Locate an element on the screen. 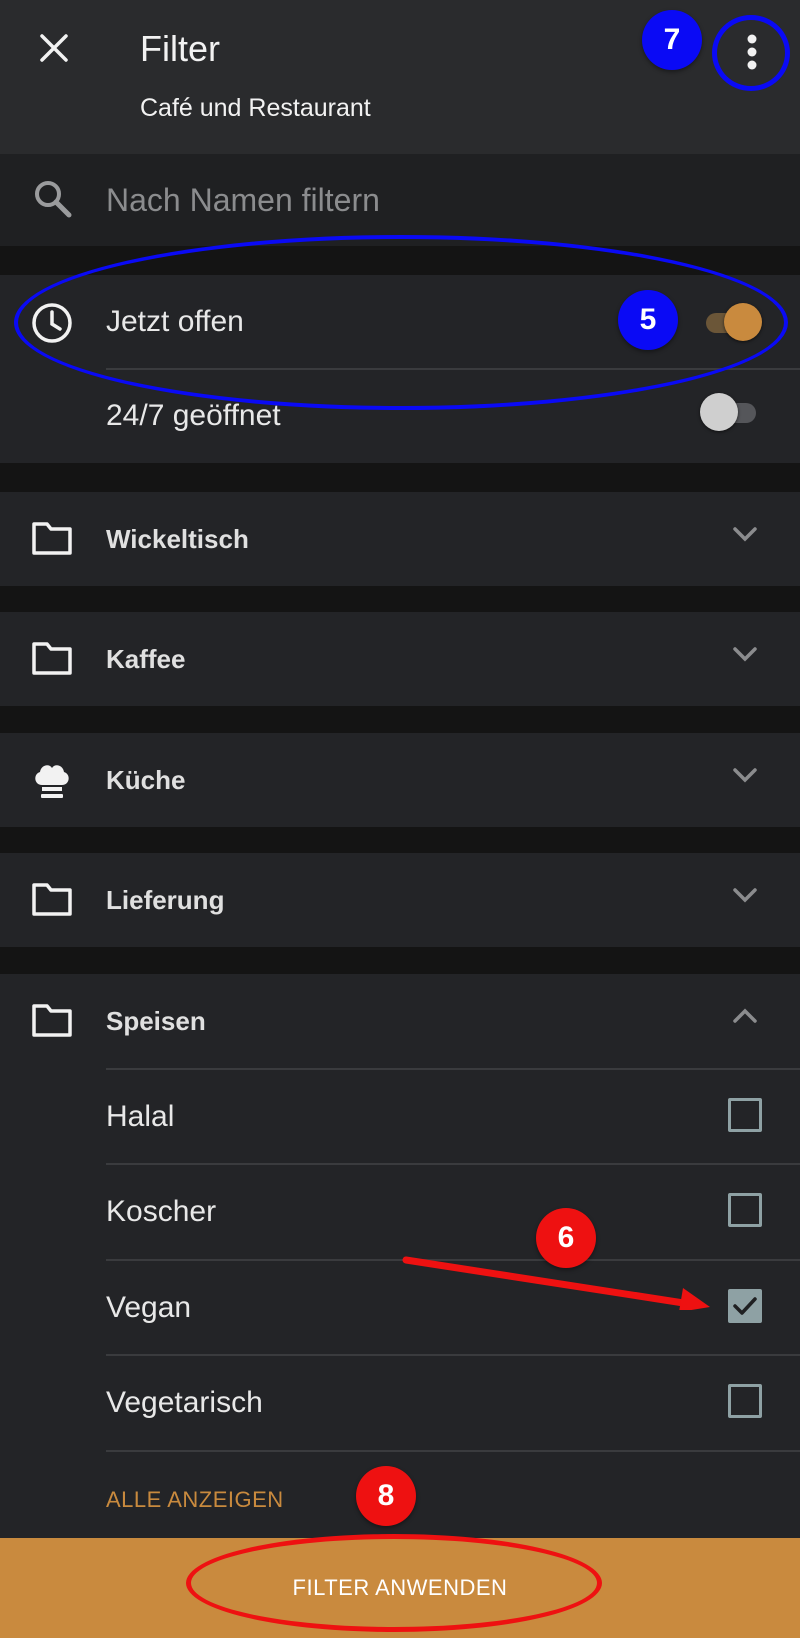  vegan-checkbox is located at coordinates (745, 1306).